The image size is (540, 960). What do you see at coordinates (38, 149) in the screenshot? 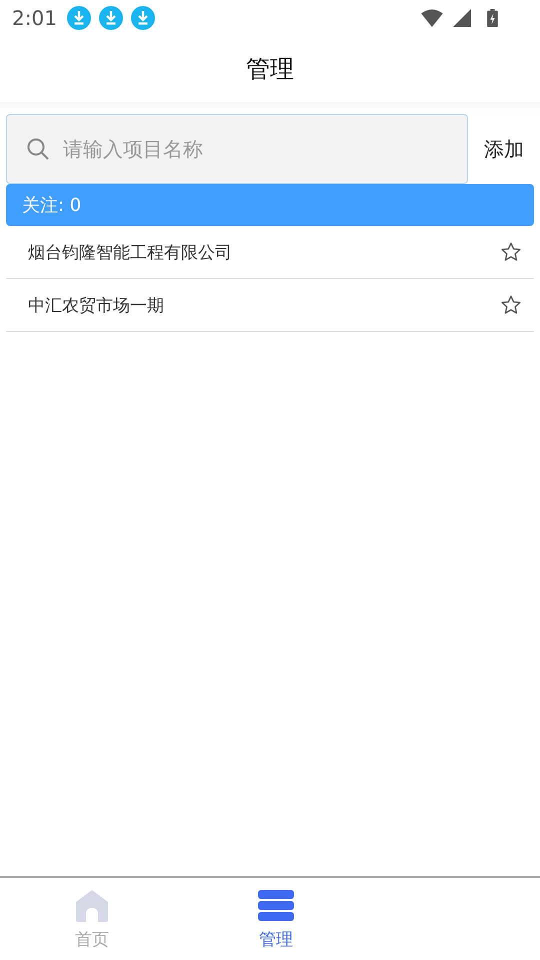
I see `search-icon` at bounding box center [38, 149].